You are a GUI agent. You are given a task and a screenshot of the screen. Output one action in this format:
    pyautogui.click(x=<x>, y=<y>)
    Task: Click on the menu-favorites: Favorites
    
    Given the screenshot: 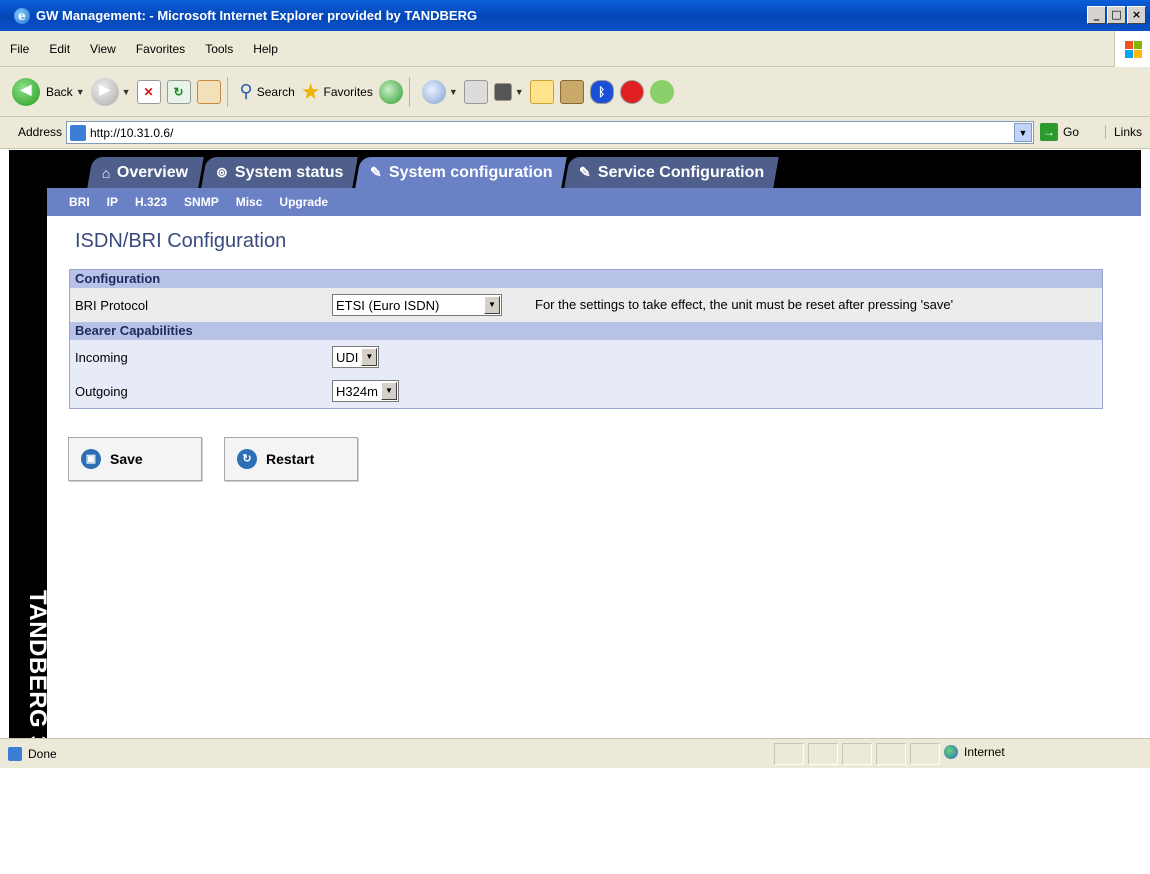 What is the action you would take?
    pyautogui.click(x=160, y=49)
    